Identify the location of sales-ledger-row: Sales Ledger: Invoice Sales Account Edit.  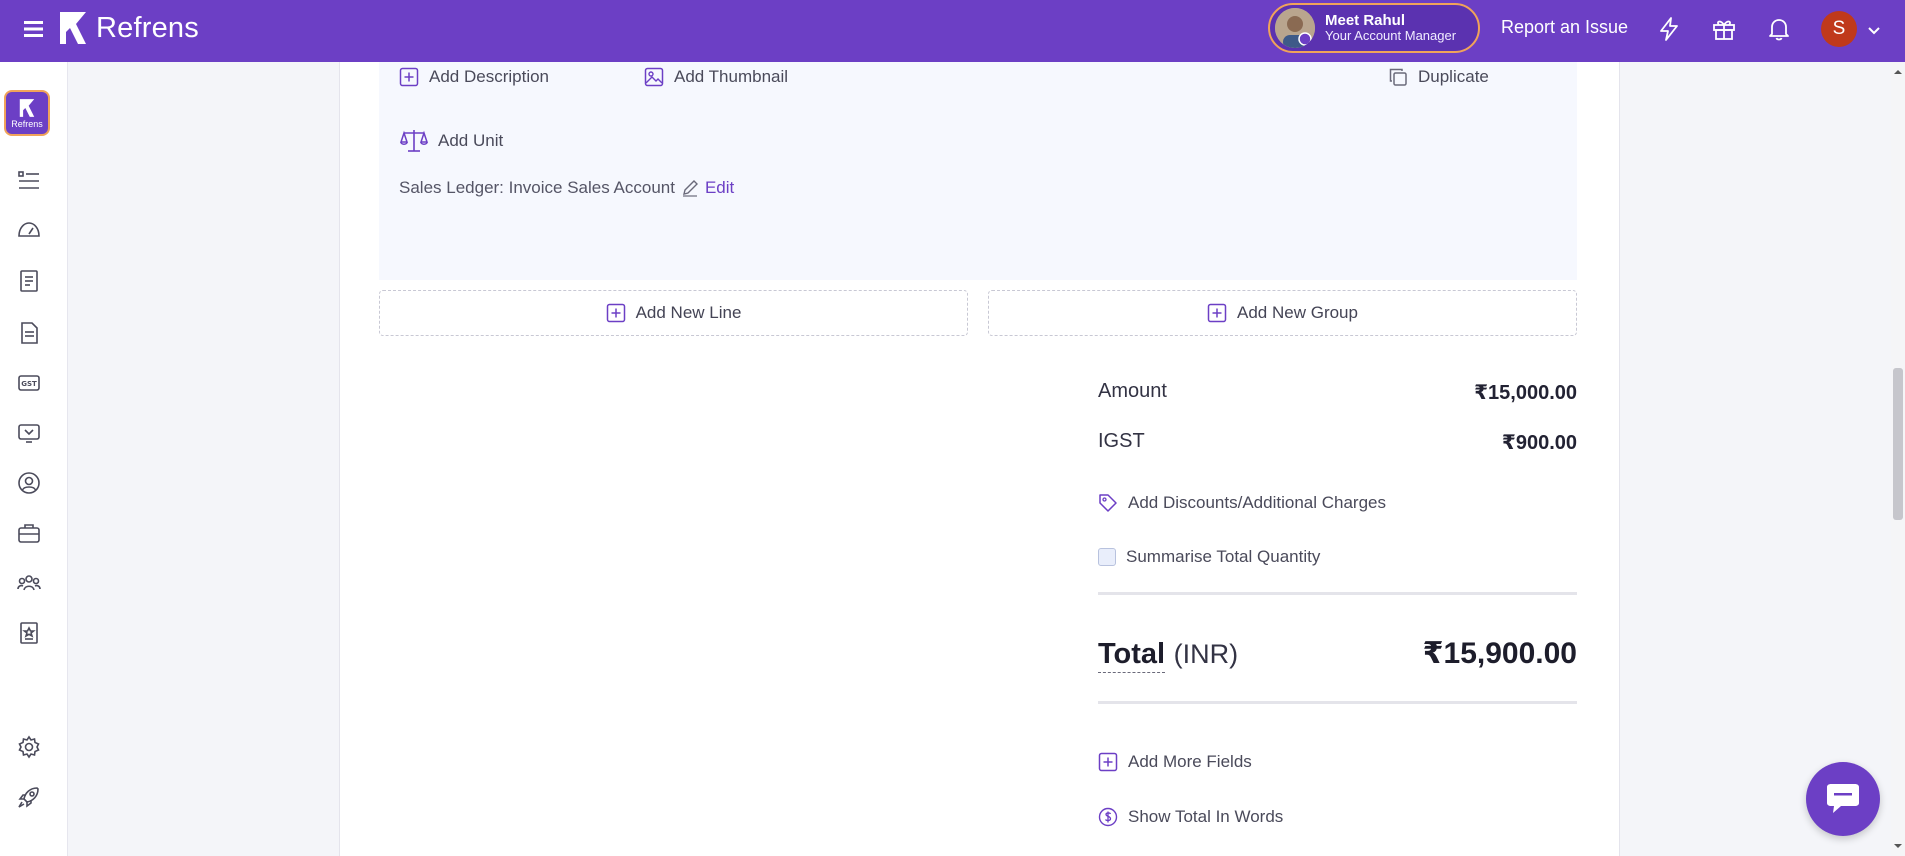
(566, 188).